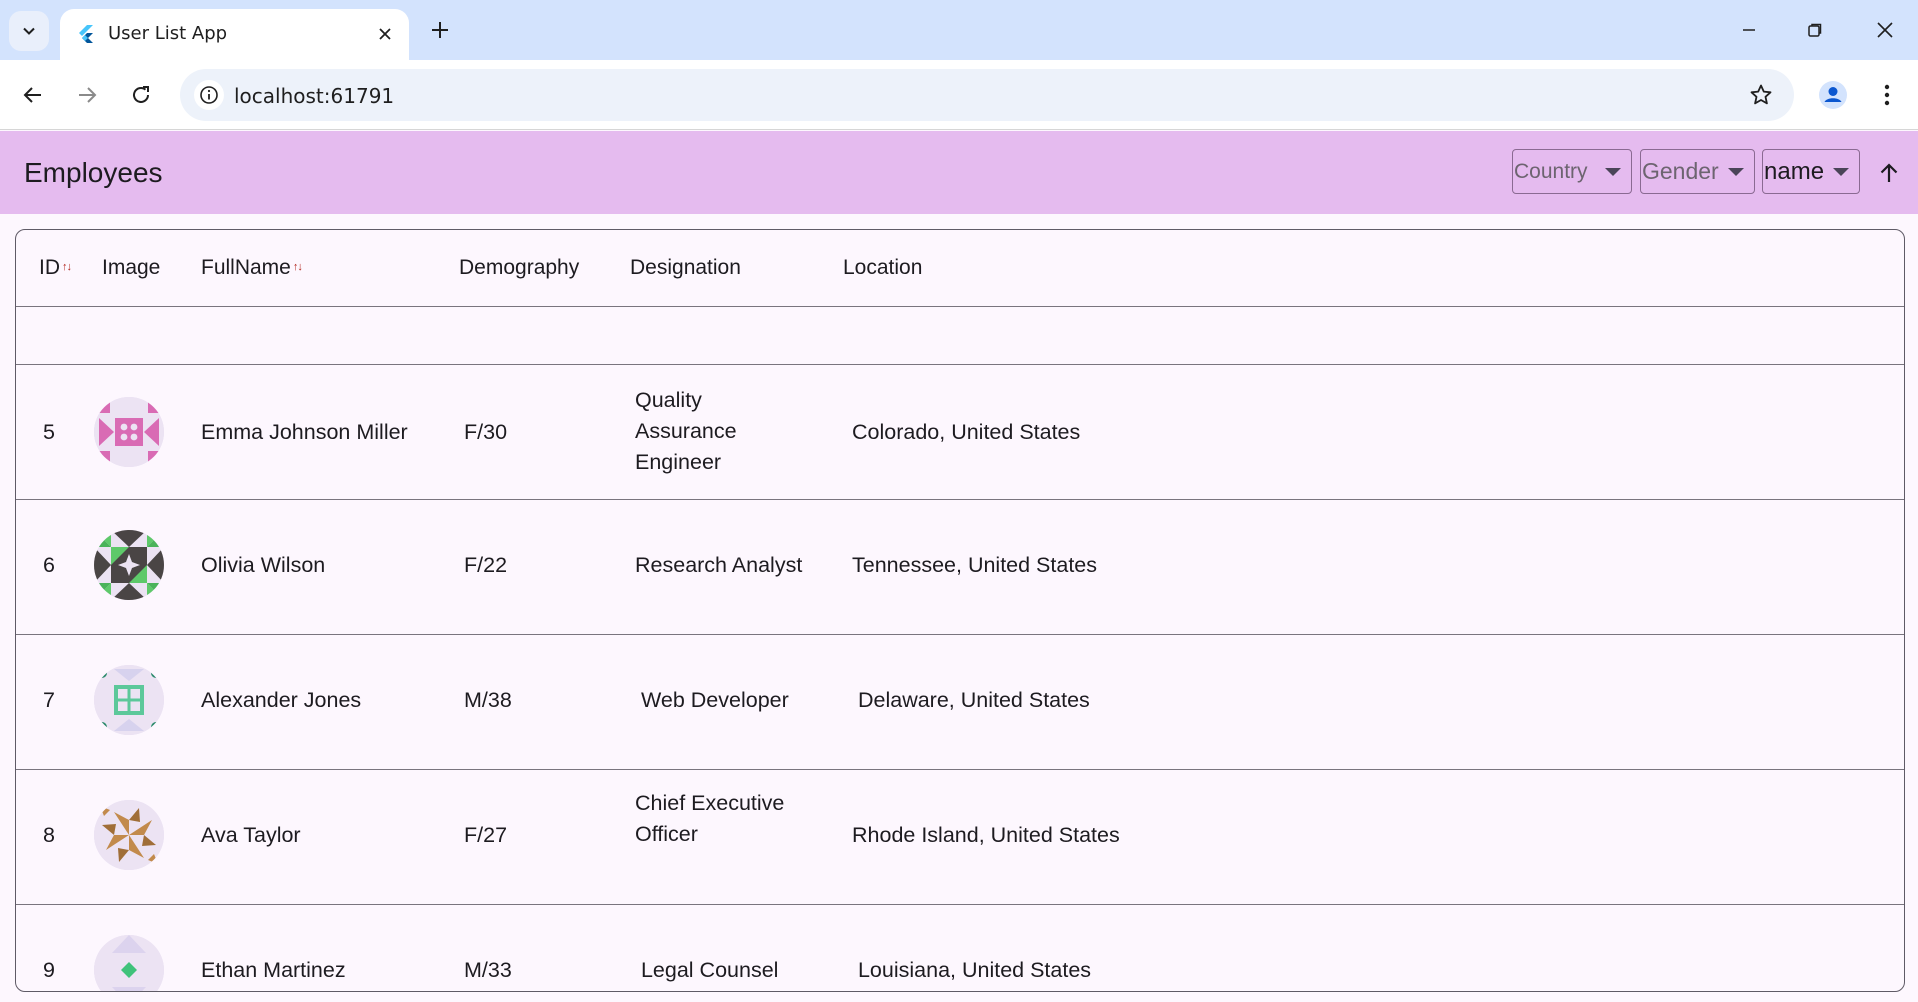 The image size is (1918, 1002). Describe the element at coordinates (49, 267) in the screenshot. I see `column-header-id-label: ID` at that location.